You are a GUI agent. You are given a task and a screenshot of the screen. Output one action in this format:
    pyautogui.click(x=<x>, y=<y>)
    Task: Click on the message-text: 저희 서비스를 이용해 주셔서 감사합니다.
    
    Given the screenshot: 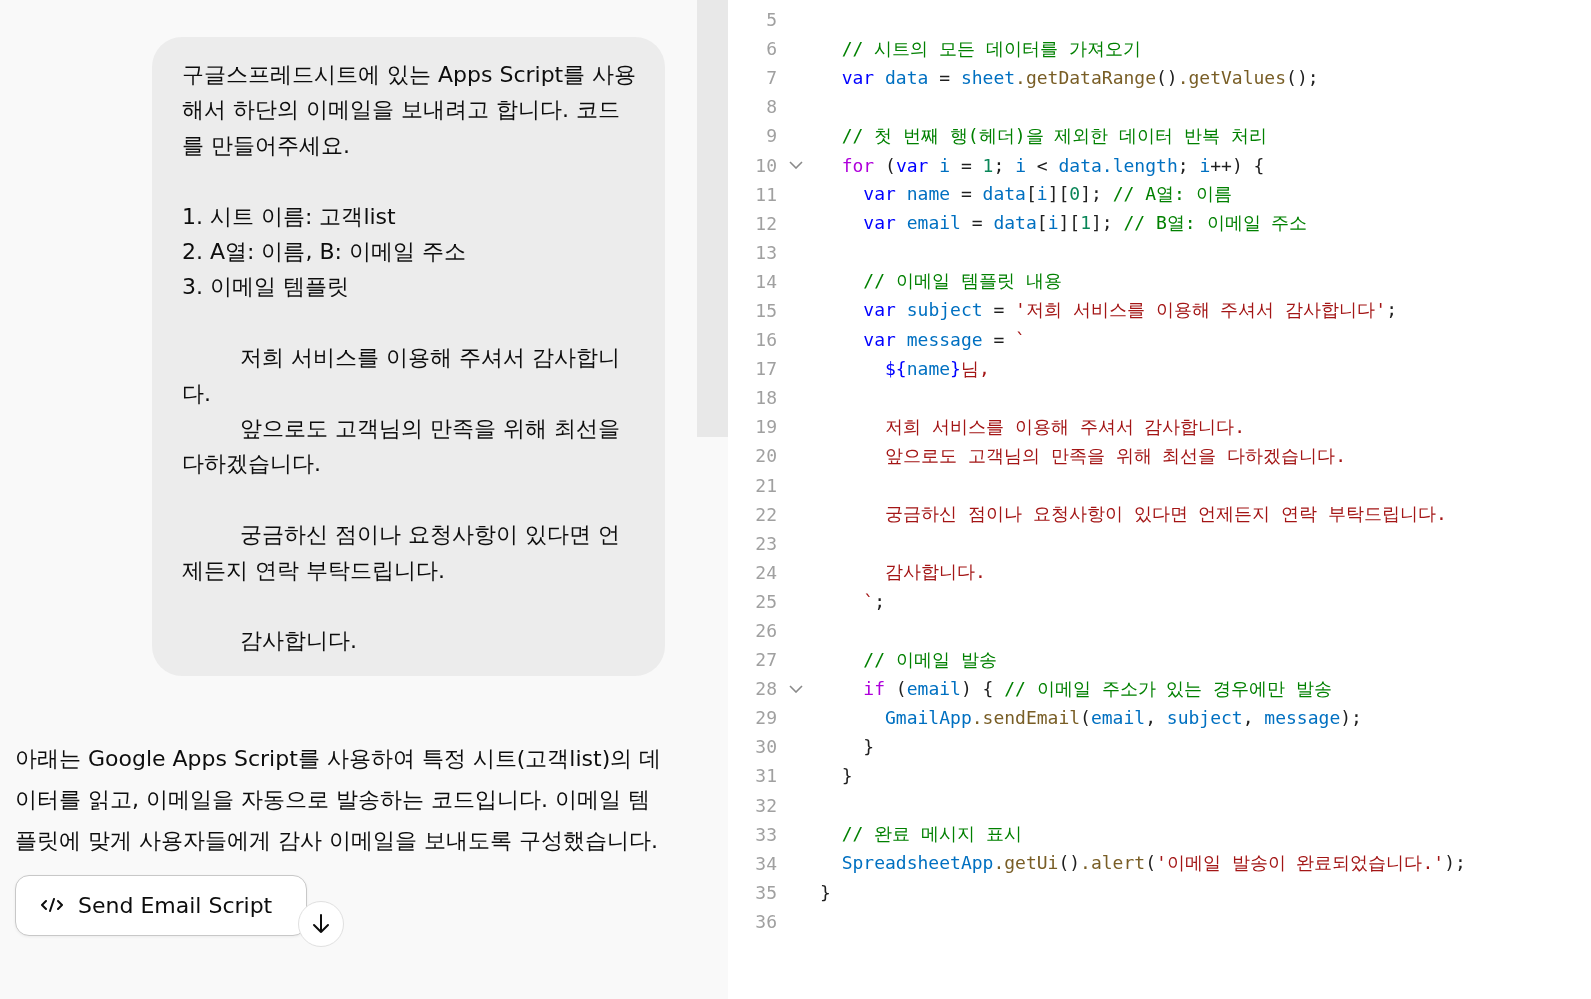 What is the action you would take?
    pyautogui.click(x=401, y=376)
    